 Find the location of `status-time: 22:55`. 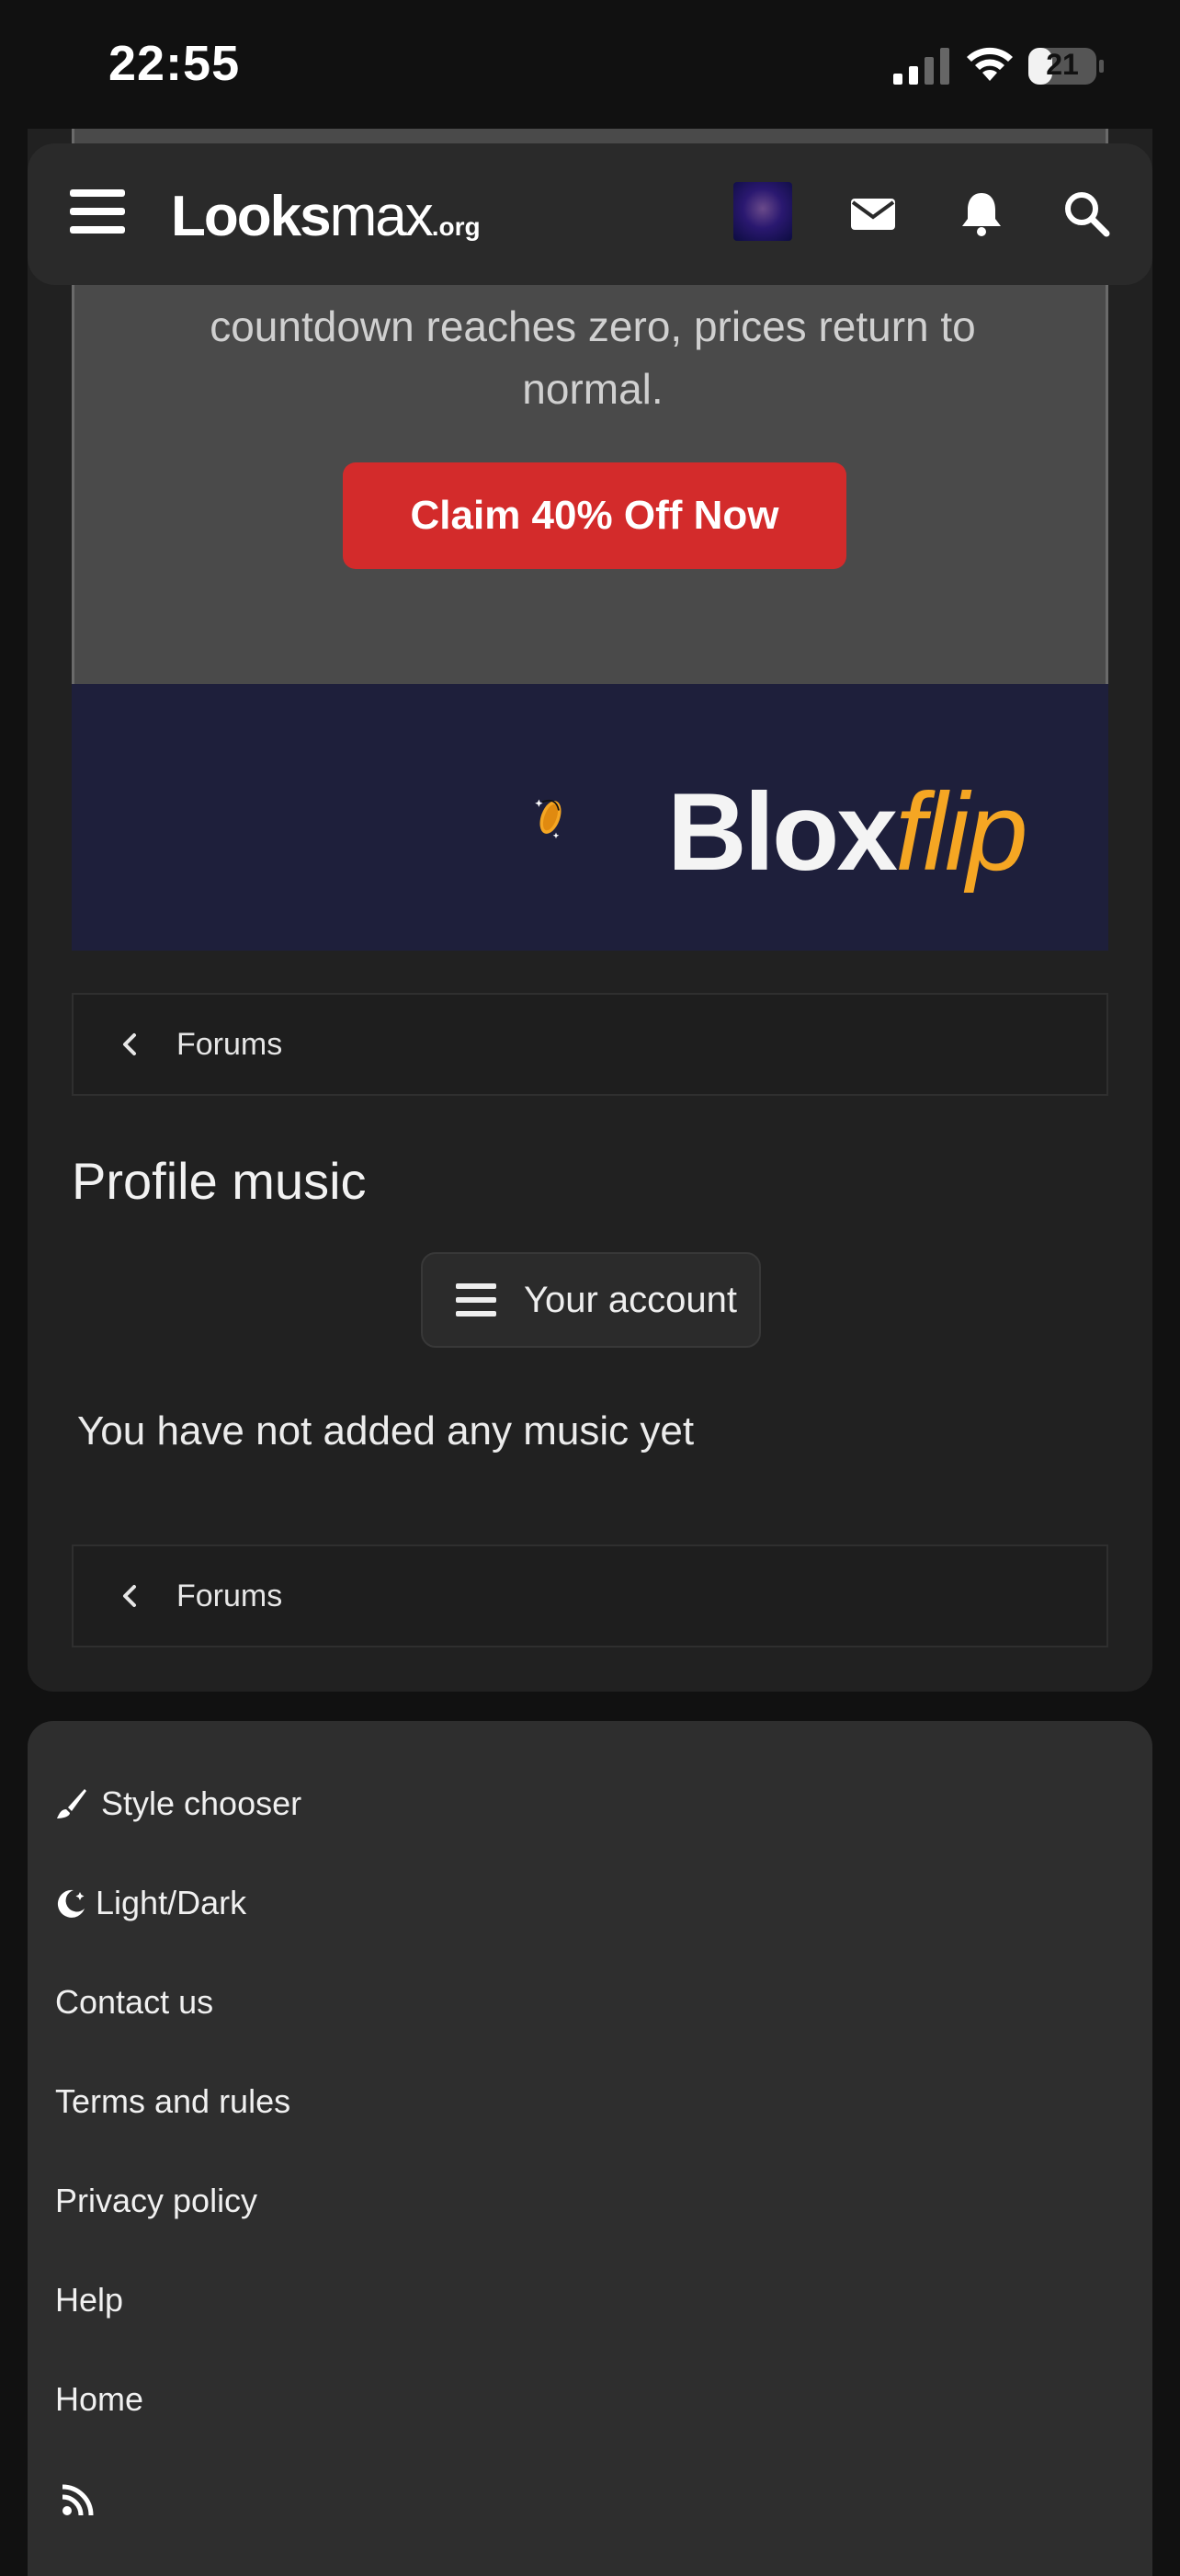

status-time: 22:55 is located at coordinates (174, 63).